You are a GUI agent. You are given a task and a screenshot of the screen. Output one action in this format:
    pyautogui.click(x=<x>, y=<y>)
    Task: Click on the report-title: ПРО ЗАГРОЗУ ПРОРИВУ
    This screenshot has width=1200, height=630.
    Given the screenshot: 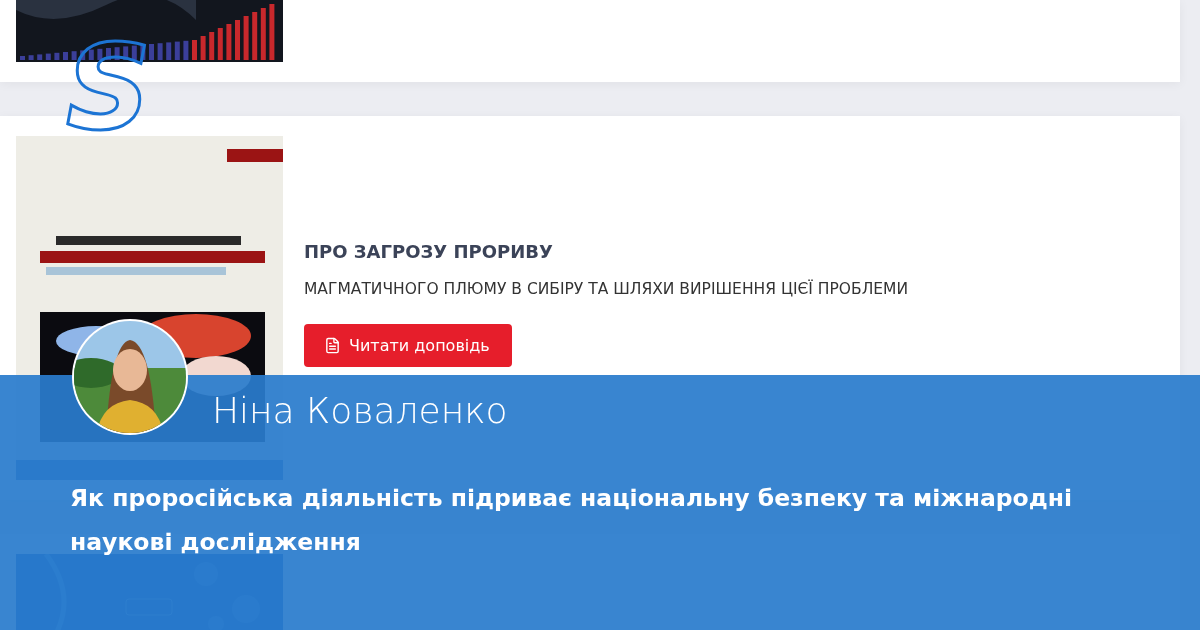 What is the action you would take?
    pyautogui.click(x=429, y=251)
    